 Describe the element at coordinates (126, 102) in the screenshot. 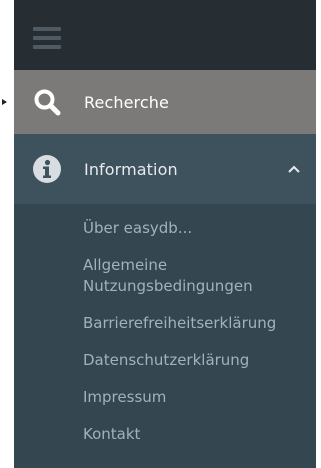

I see `nav-item-recherche-label: Recherche` at that location.